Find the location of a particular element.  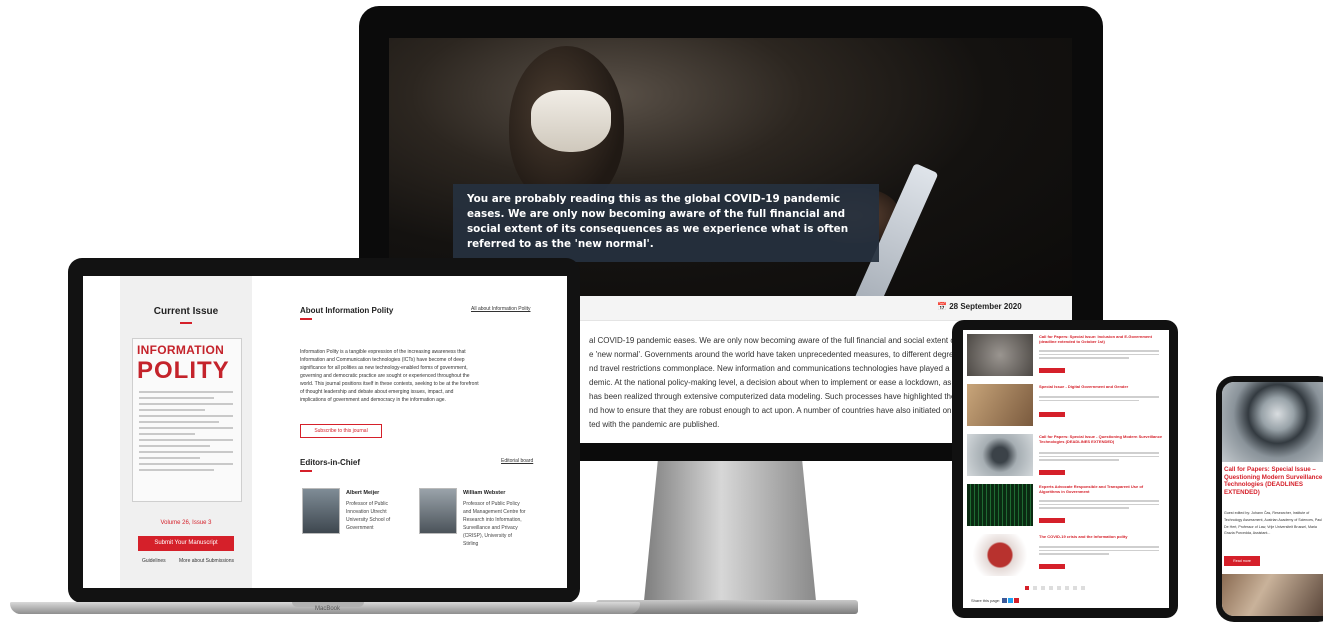

share-label: Share this page: is located at coordinates (986, 600).